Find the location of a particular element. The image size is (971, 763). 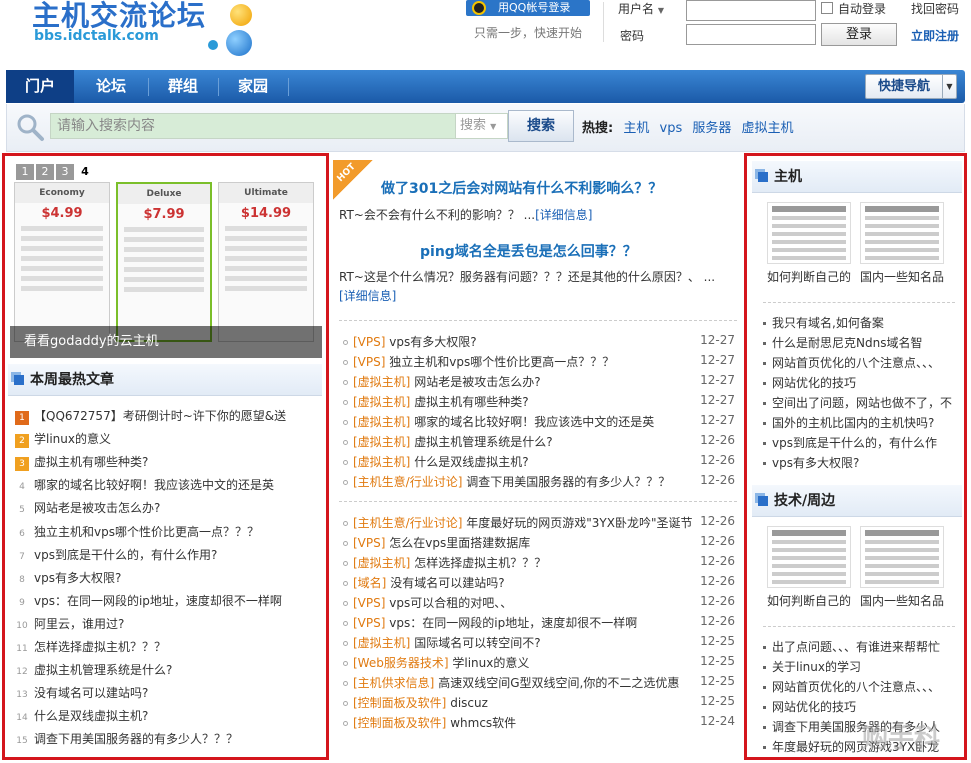

article-title: 怎样选择虚拟主机？？？ is located at coordinates (480, 563).